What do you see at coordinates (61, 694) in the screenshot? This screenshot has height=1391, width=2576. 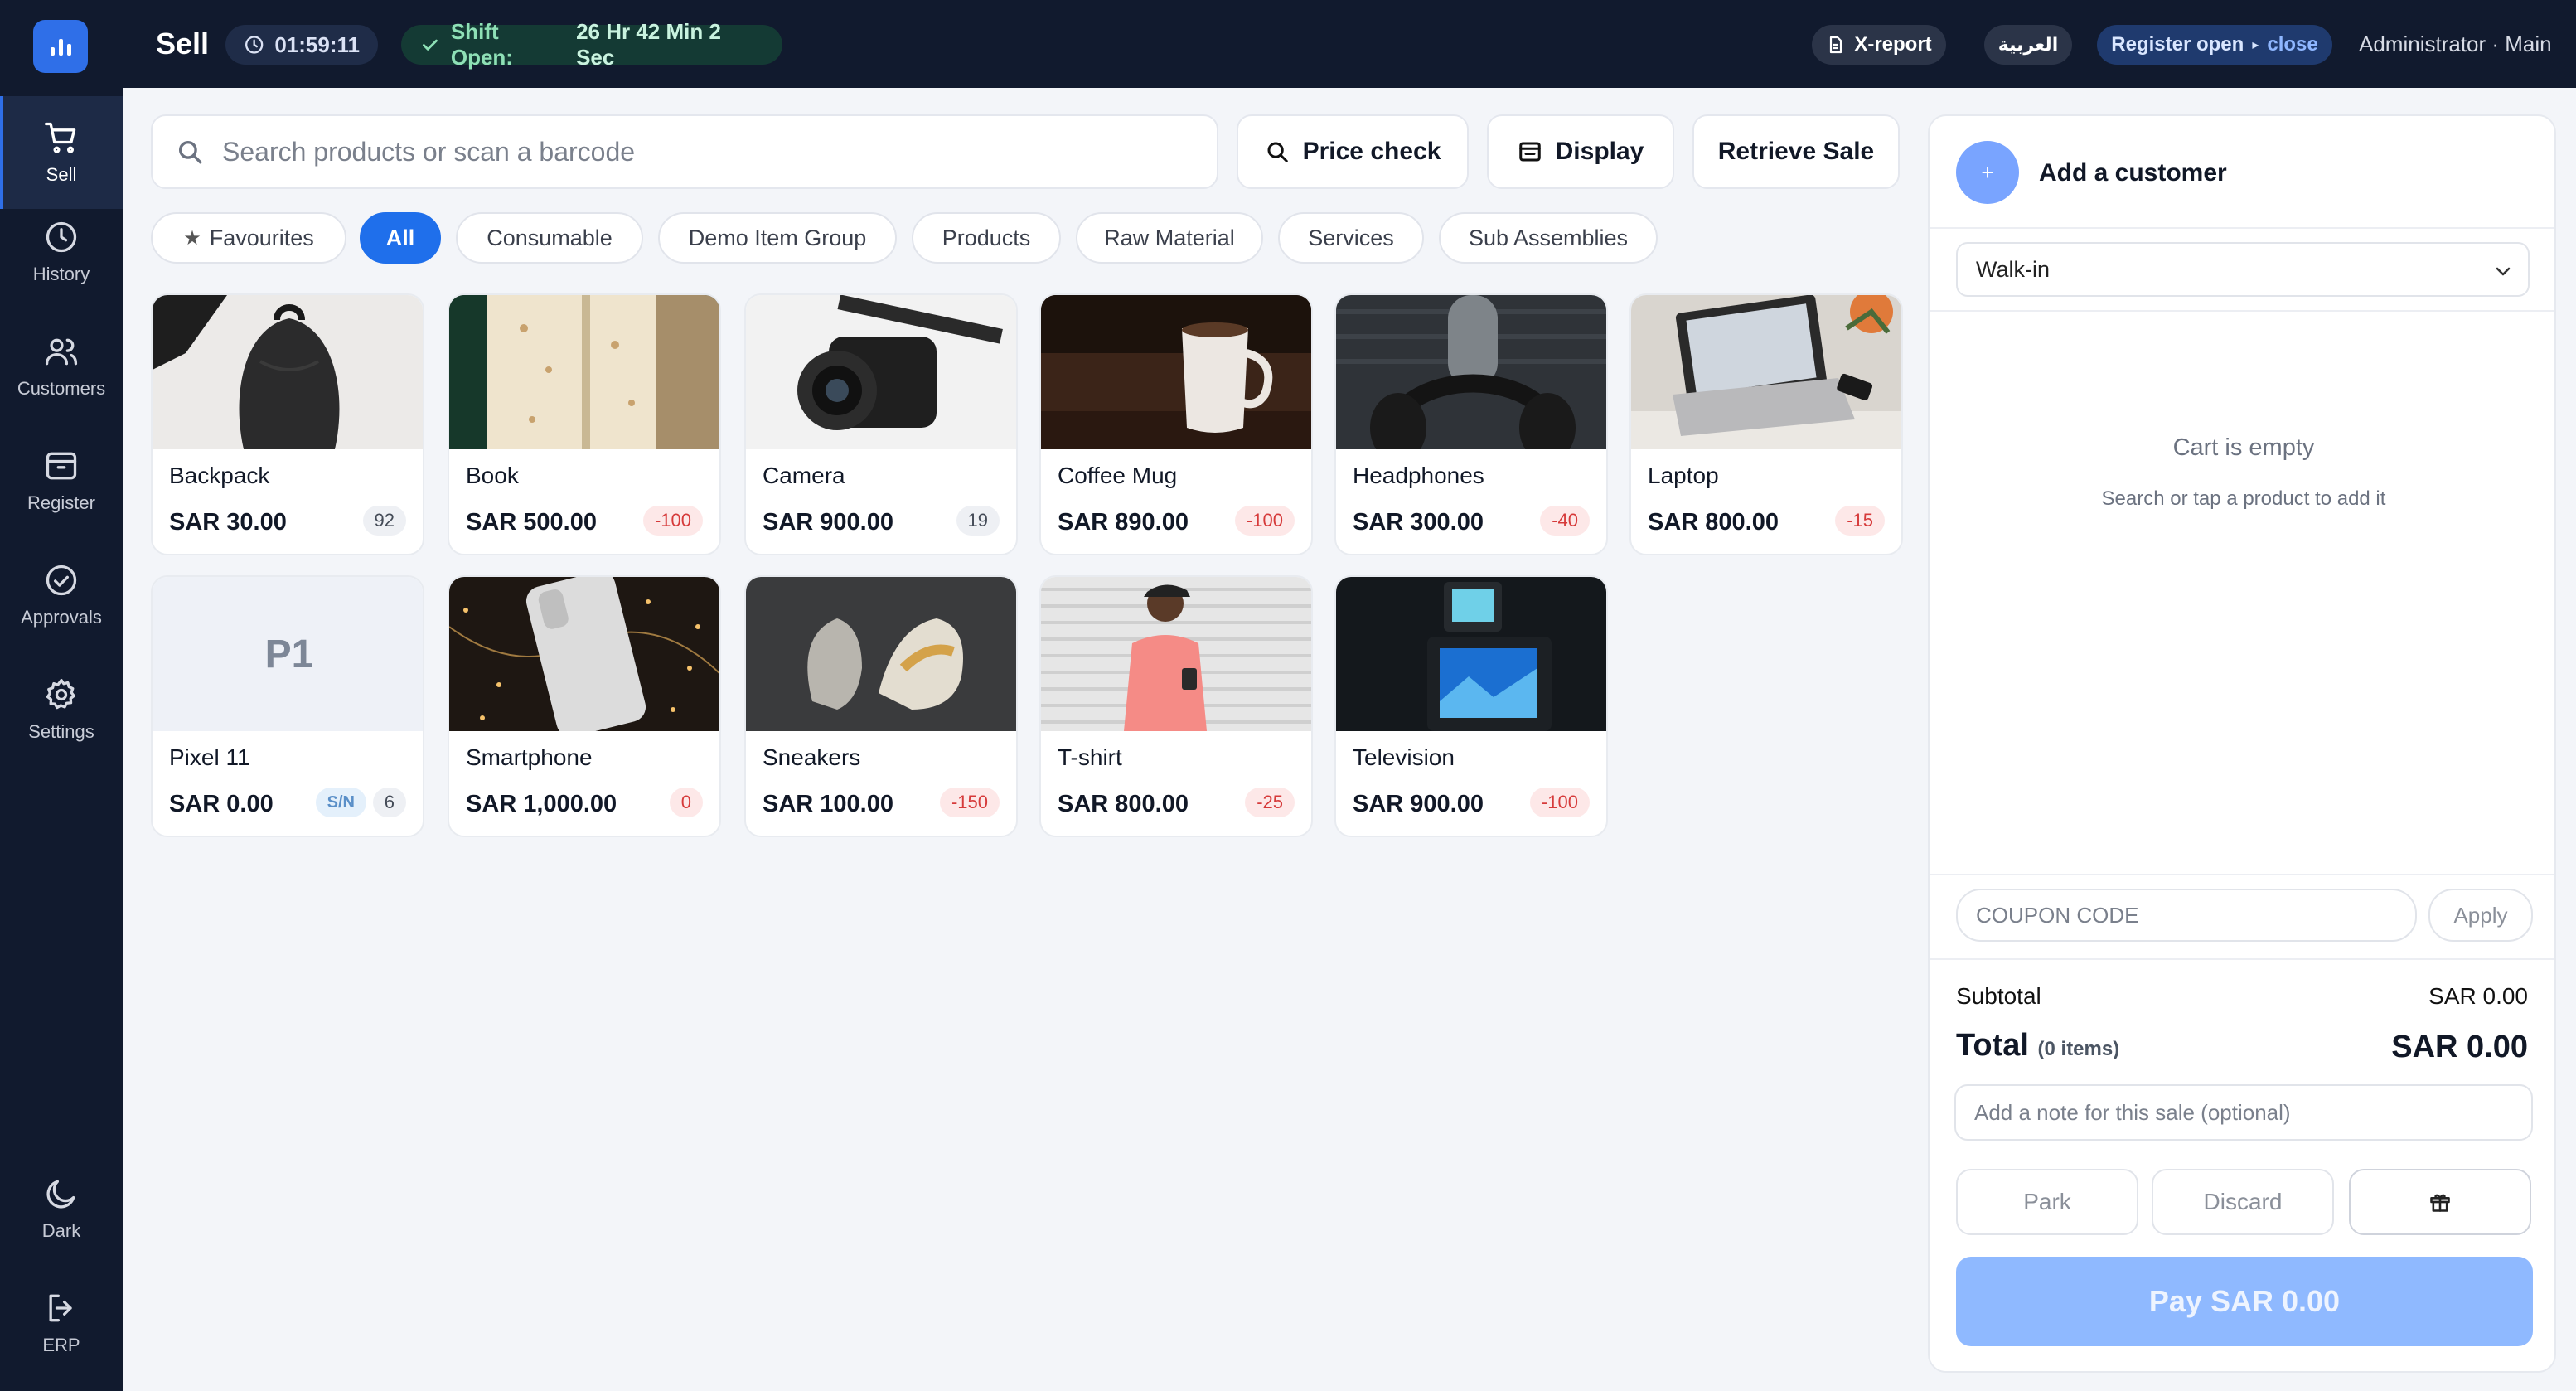 I see `gear-icon` at bounding box center [61, 694].